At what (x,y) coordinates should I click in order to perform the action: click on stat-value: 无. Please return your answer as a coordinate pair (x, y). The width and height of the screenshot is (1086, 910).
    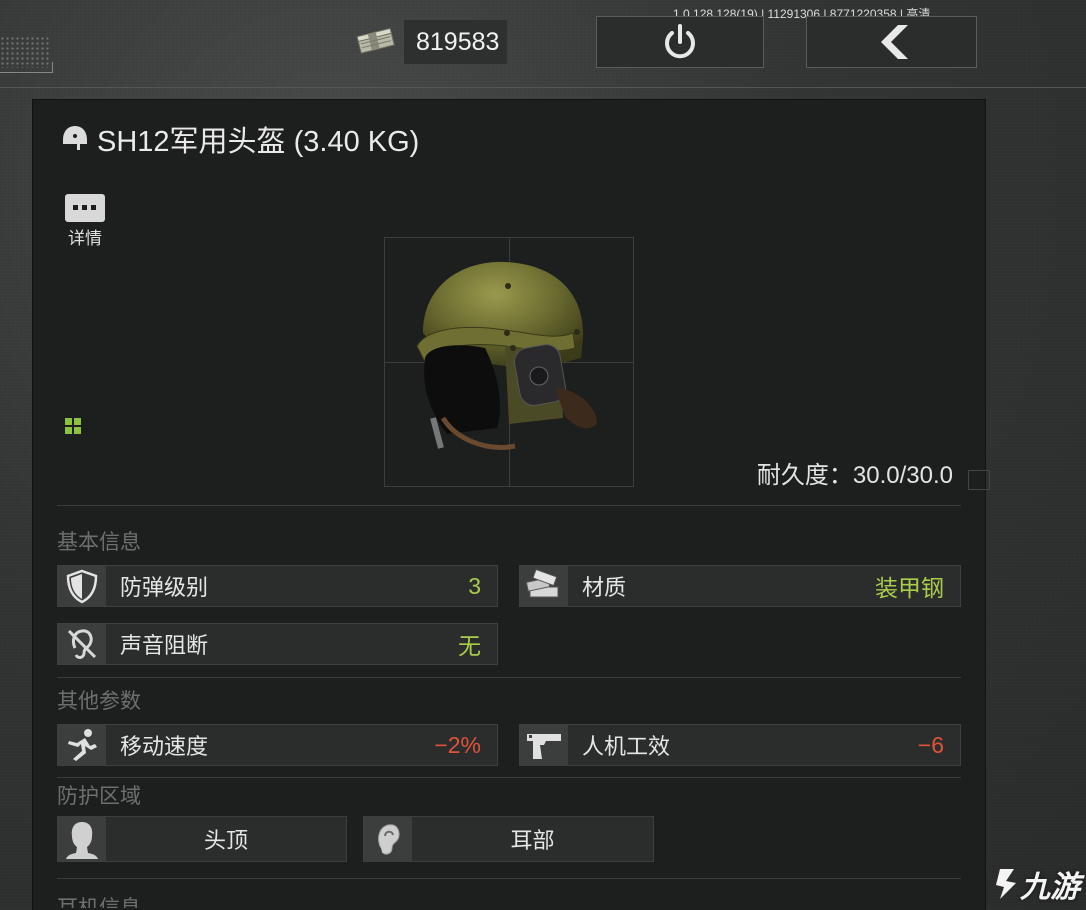
    Looking at the image, I should click on (469, 646).